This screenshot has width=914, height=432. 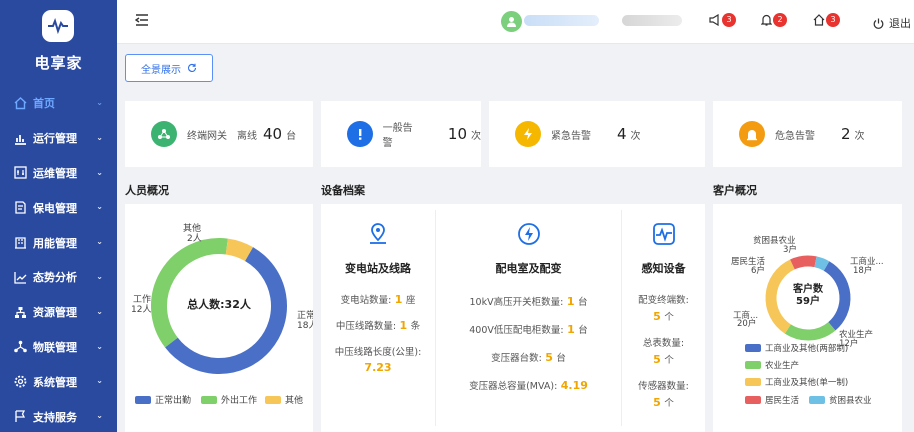 What do you see at coordinates (58, 103) in the screenshot?
I see `sidebar-item-0: 首页 ⌄` at bounding box center [58, 103].